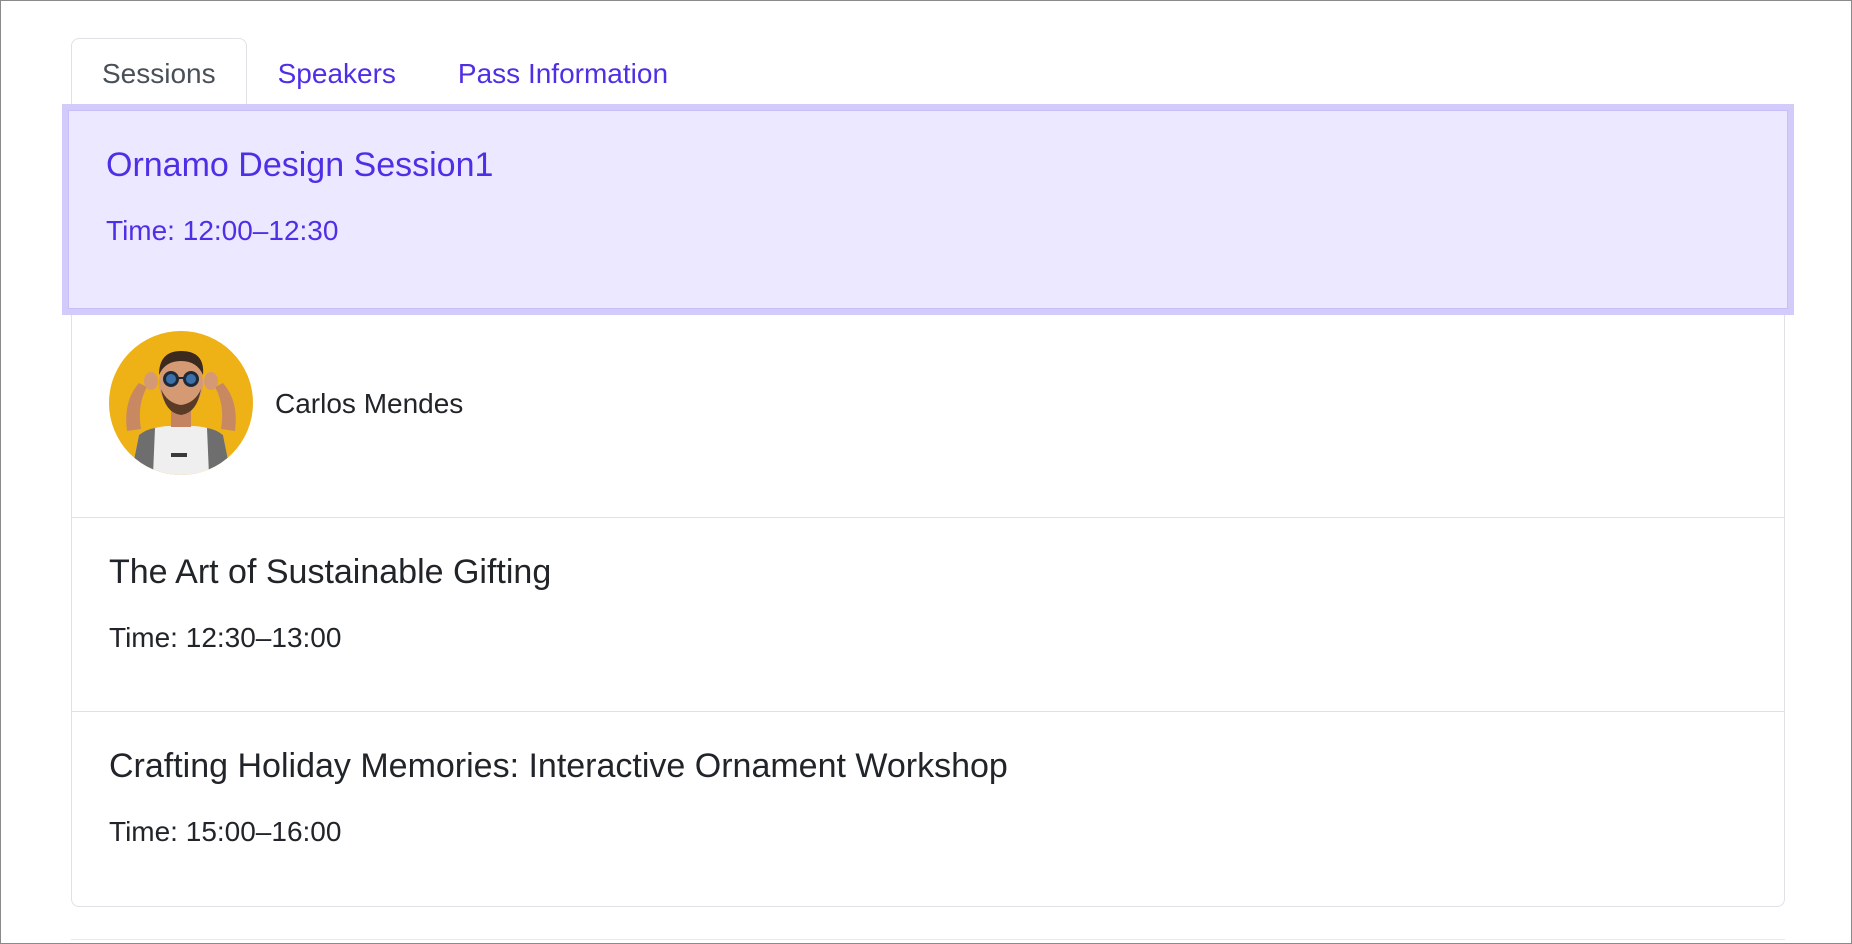  Describe the element at coordinates (225, 637) in the screenshot. I see `session-time: Time: 12:30–13:00` at that location.